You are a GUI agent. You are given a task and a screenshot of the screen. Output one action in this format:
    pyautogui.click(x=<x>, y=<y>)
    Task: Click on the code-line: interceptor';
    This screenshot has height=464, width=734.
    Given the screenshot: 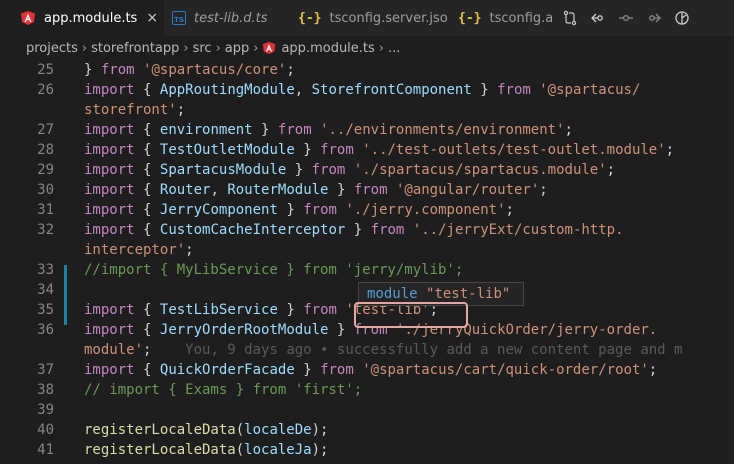 What is the action you would take?
    pyautogui.click(x=367, y=250)
    